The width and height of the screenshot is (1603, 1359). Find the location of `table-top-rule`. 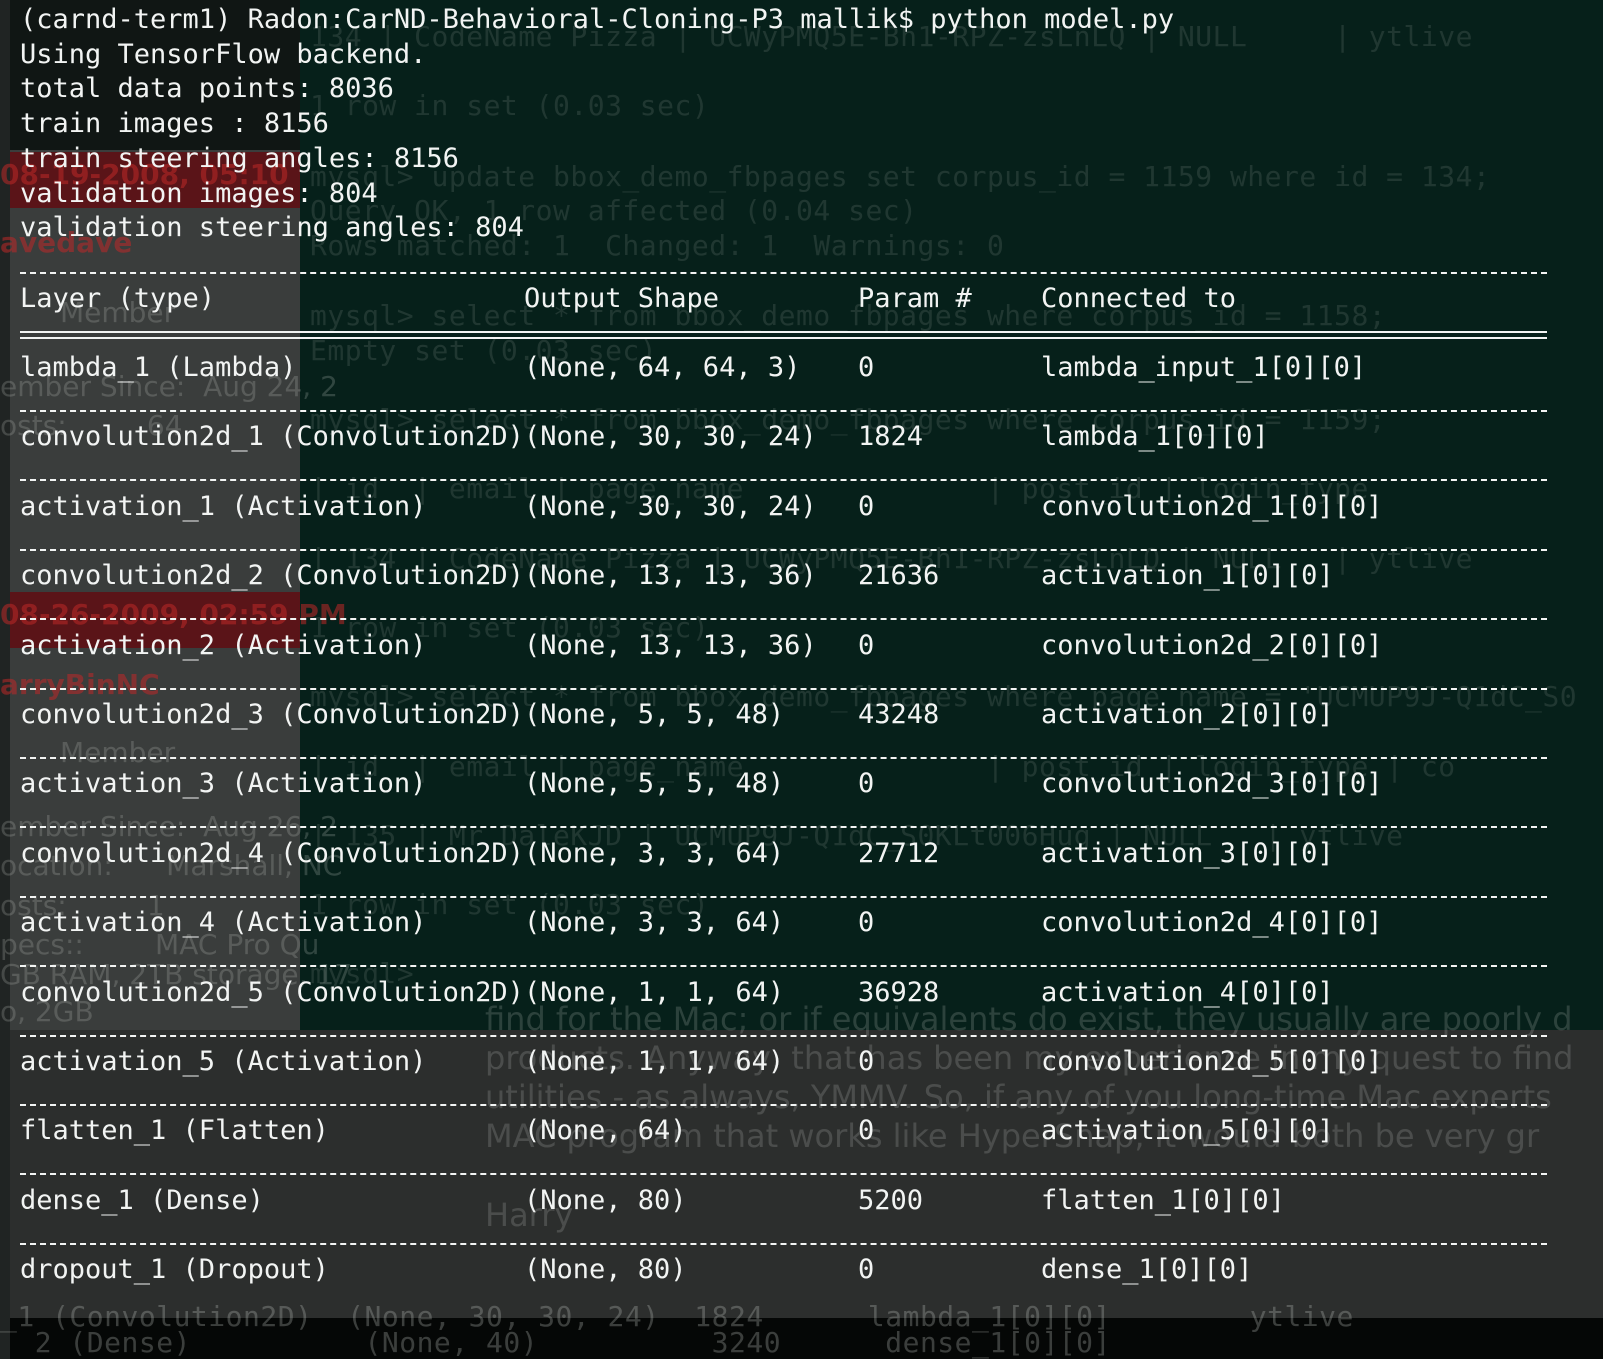

table-top-rule is located at coordinates (783, 273).